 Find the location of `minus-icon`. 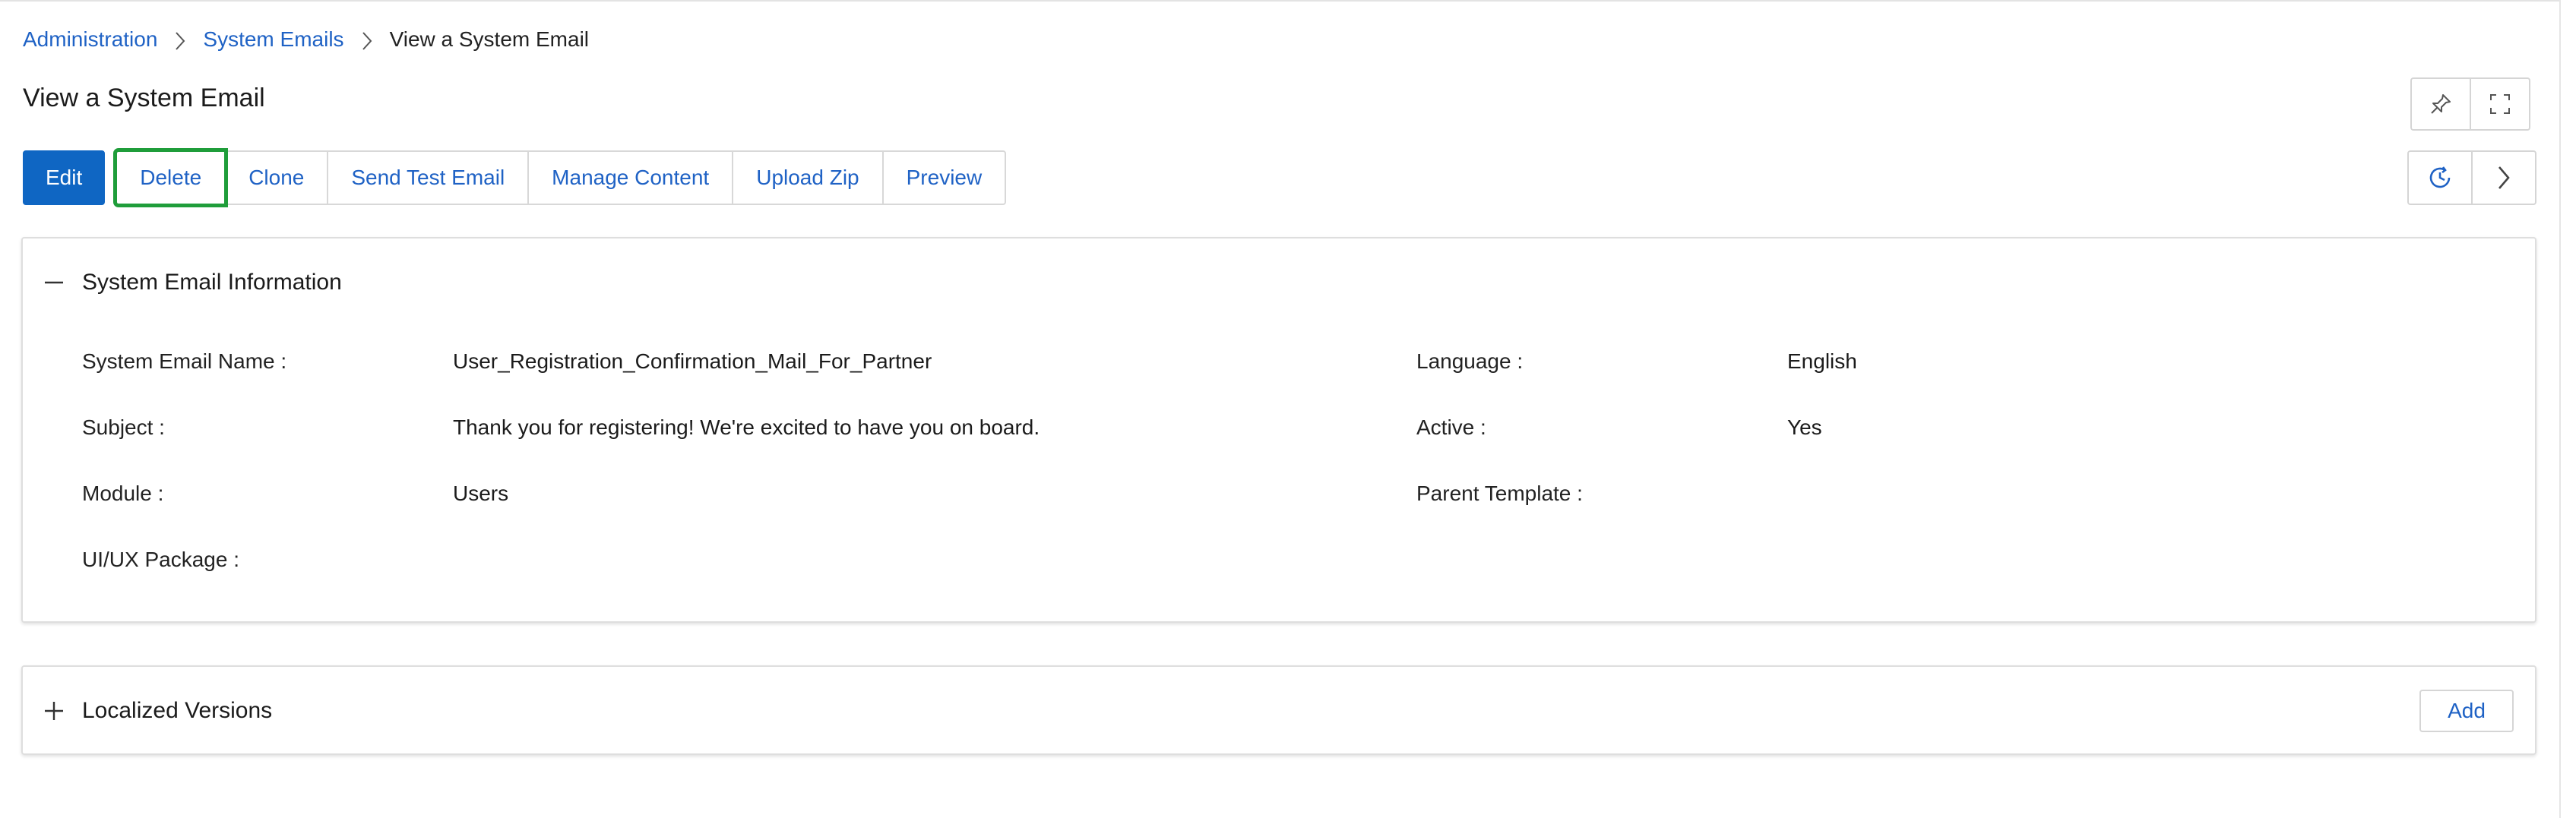

minus-icon is located at coordinates (54, 283).